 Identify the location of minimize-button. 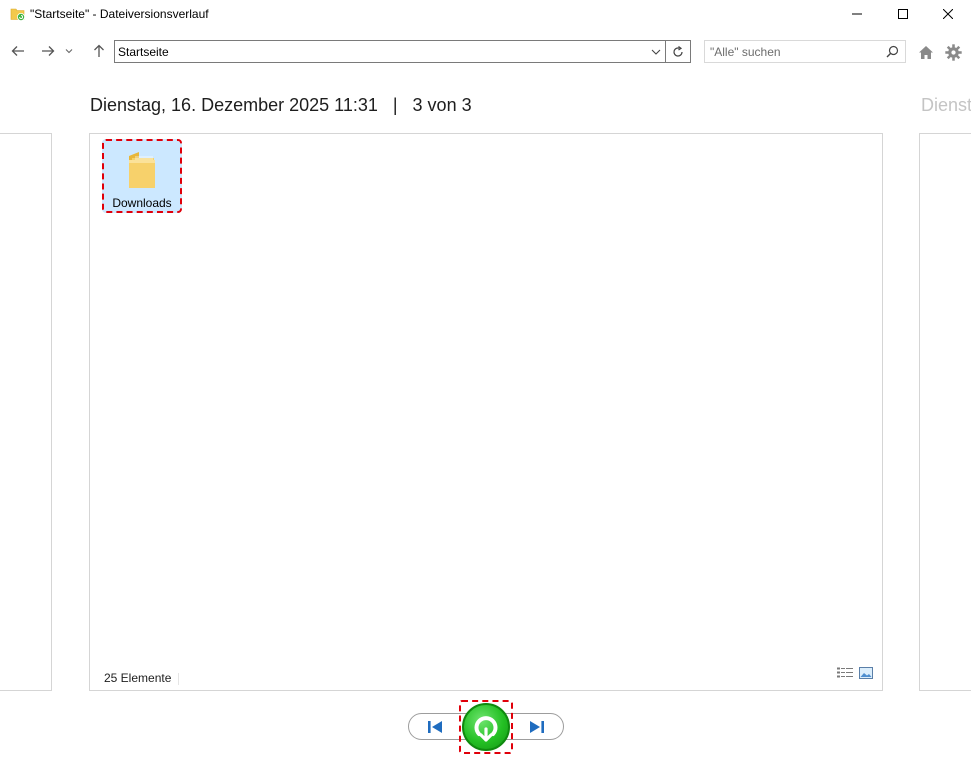
(857, 14).